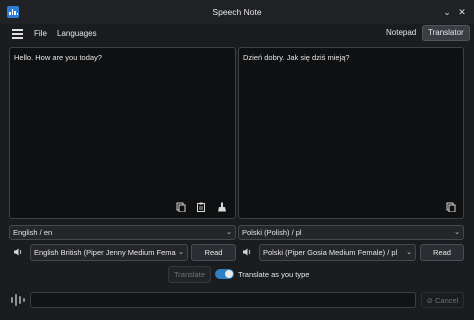  What do you see at coordinates (33, 232) in the screenshot?
I see `source-language-value: English / en` at bounding box center [33, 232].